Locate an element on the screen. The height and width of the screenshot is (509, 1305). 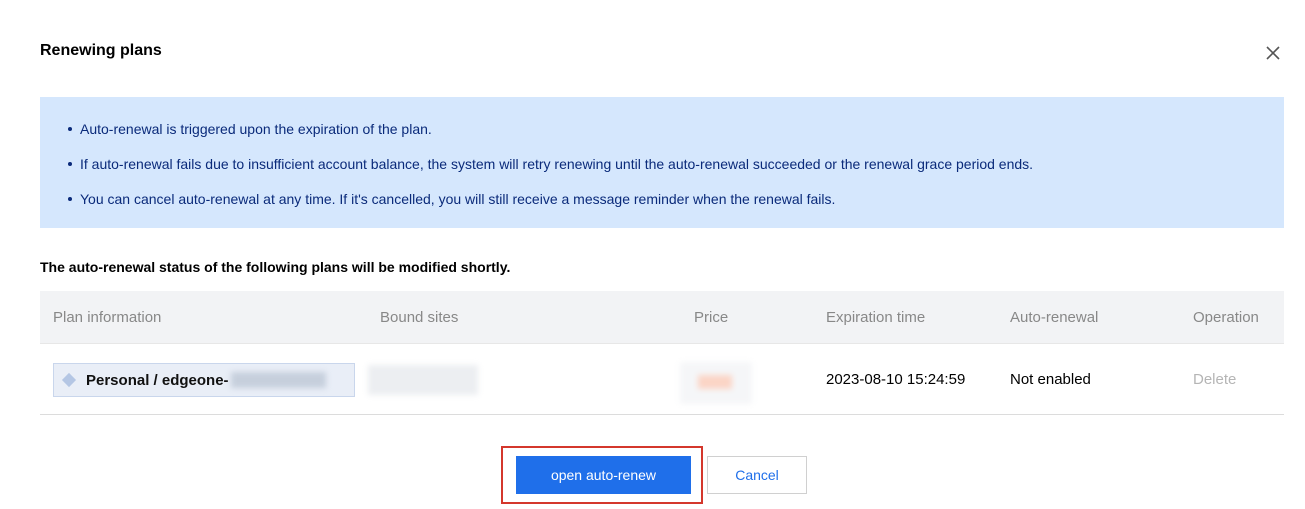
open-auto-renew-button: open auto-renew is located at coordinates (603, 475).